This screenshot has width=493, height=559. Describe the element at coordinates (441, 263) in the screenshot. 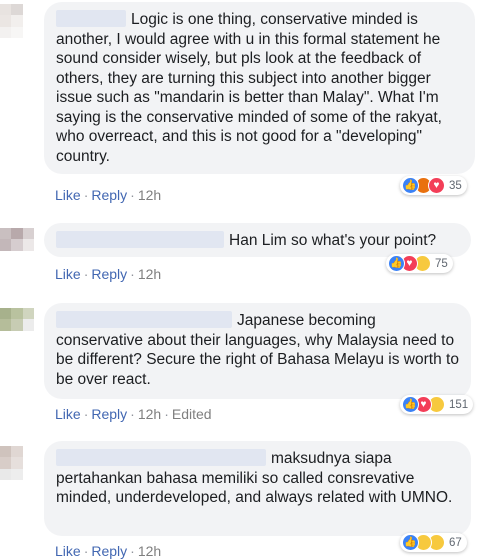

I see `reaction-count: 75` at that location.